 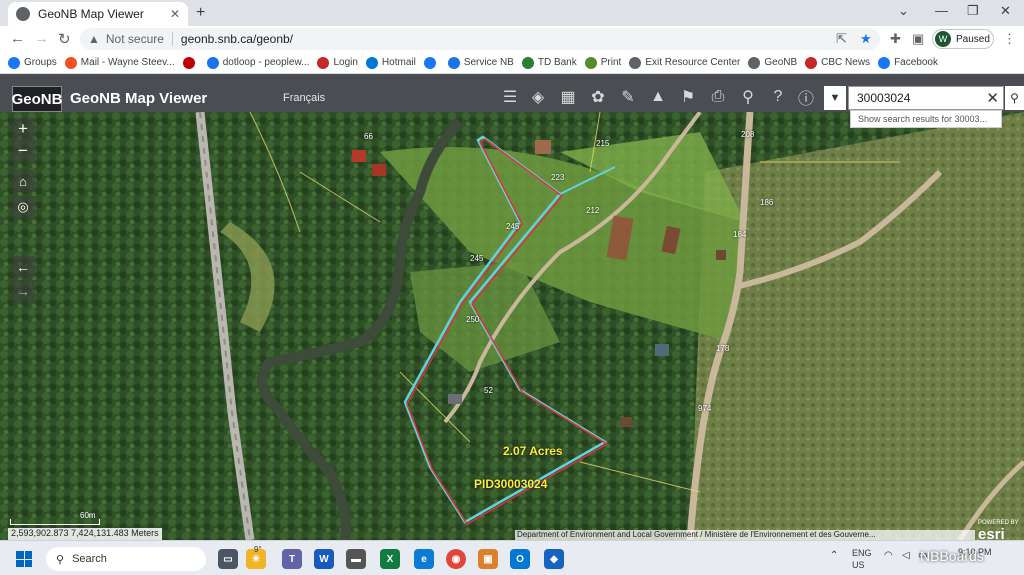 I want to click on share-icon: ⇱, so click(x=841, y=39).